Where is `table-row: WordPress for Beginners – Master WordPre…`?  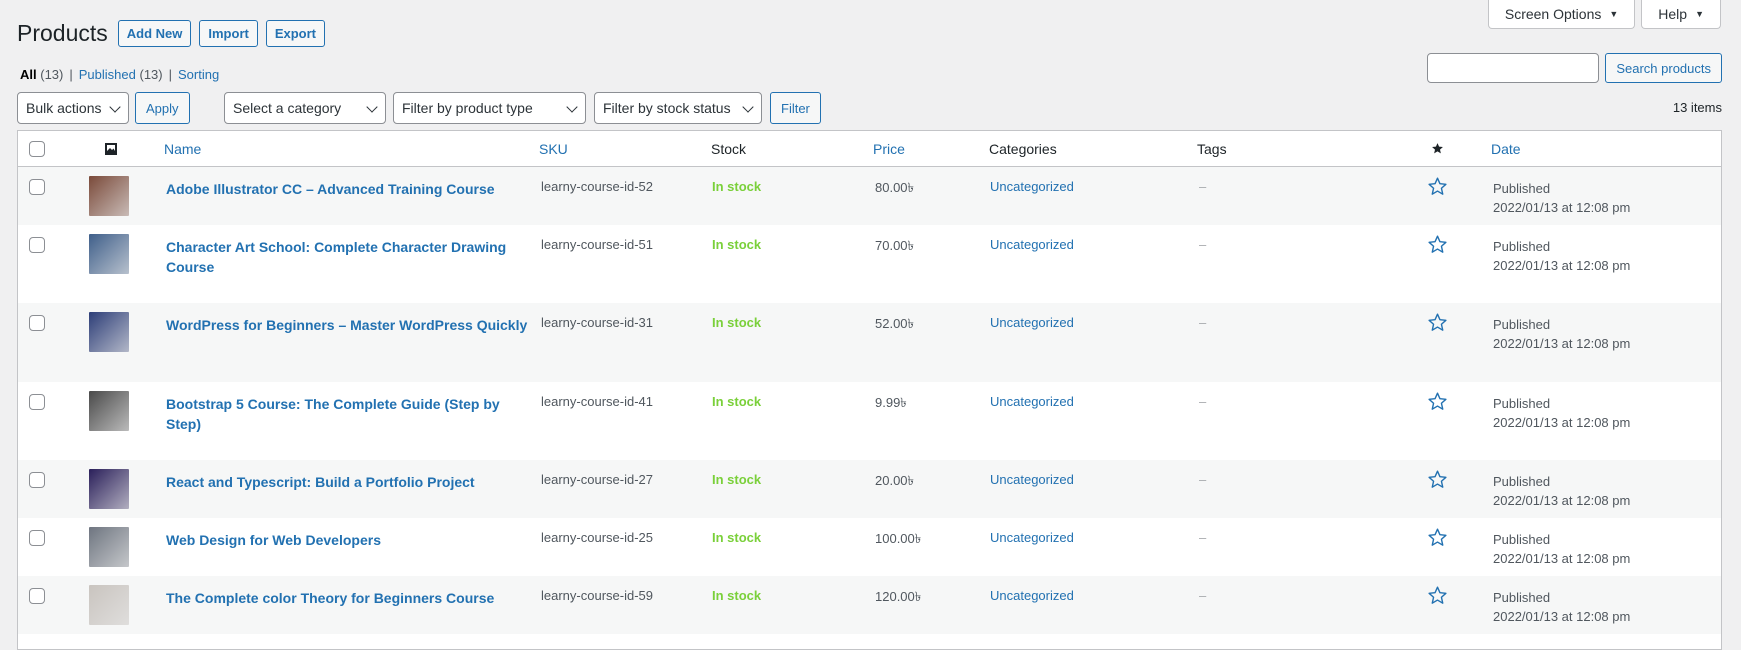
table-row: WordPress for Beginners – Master WordPre… is located at coordinates (869, 342).